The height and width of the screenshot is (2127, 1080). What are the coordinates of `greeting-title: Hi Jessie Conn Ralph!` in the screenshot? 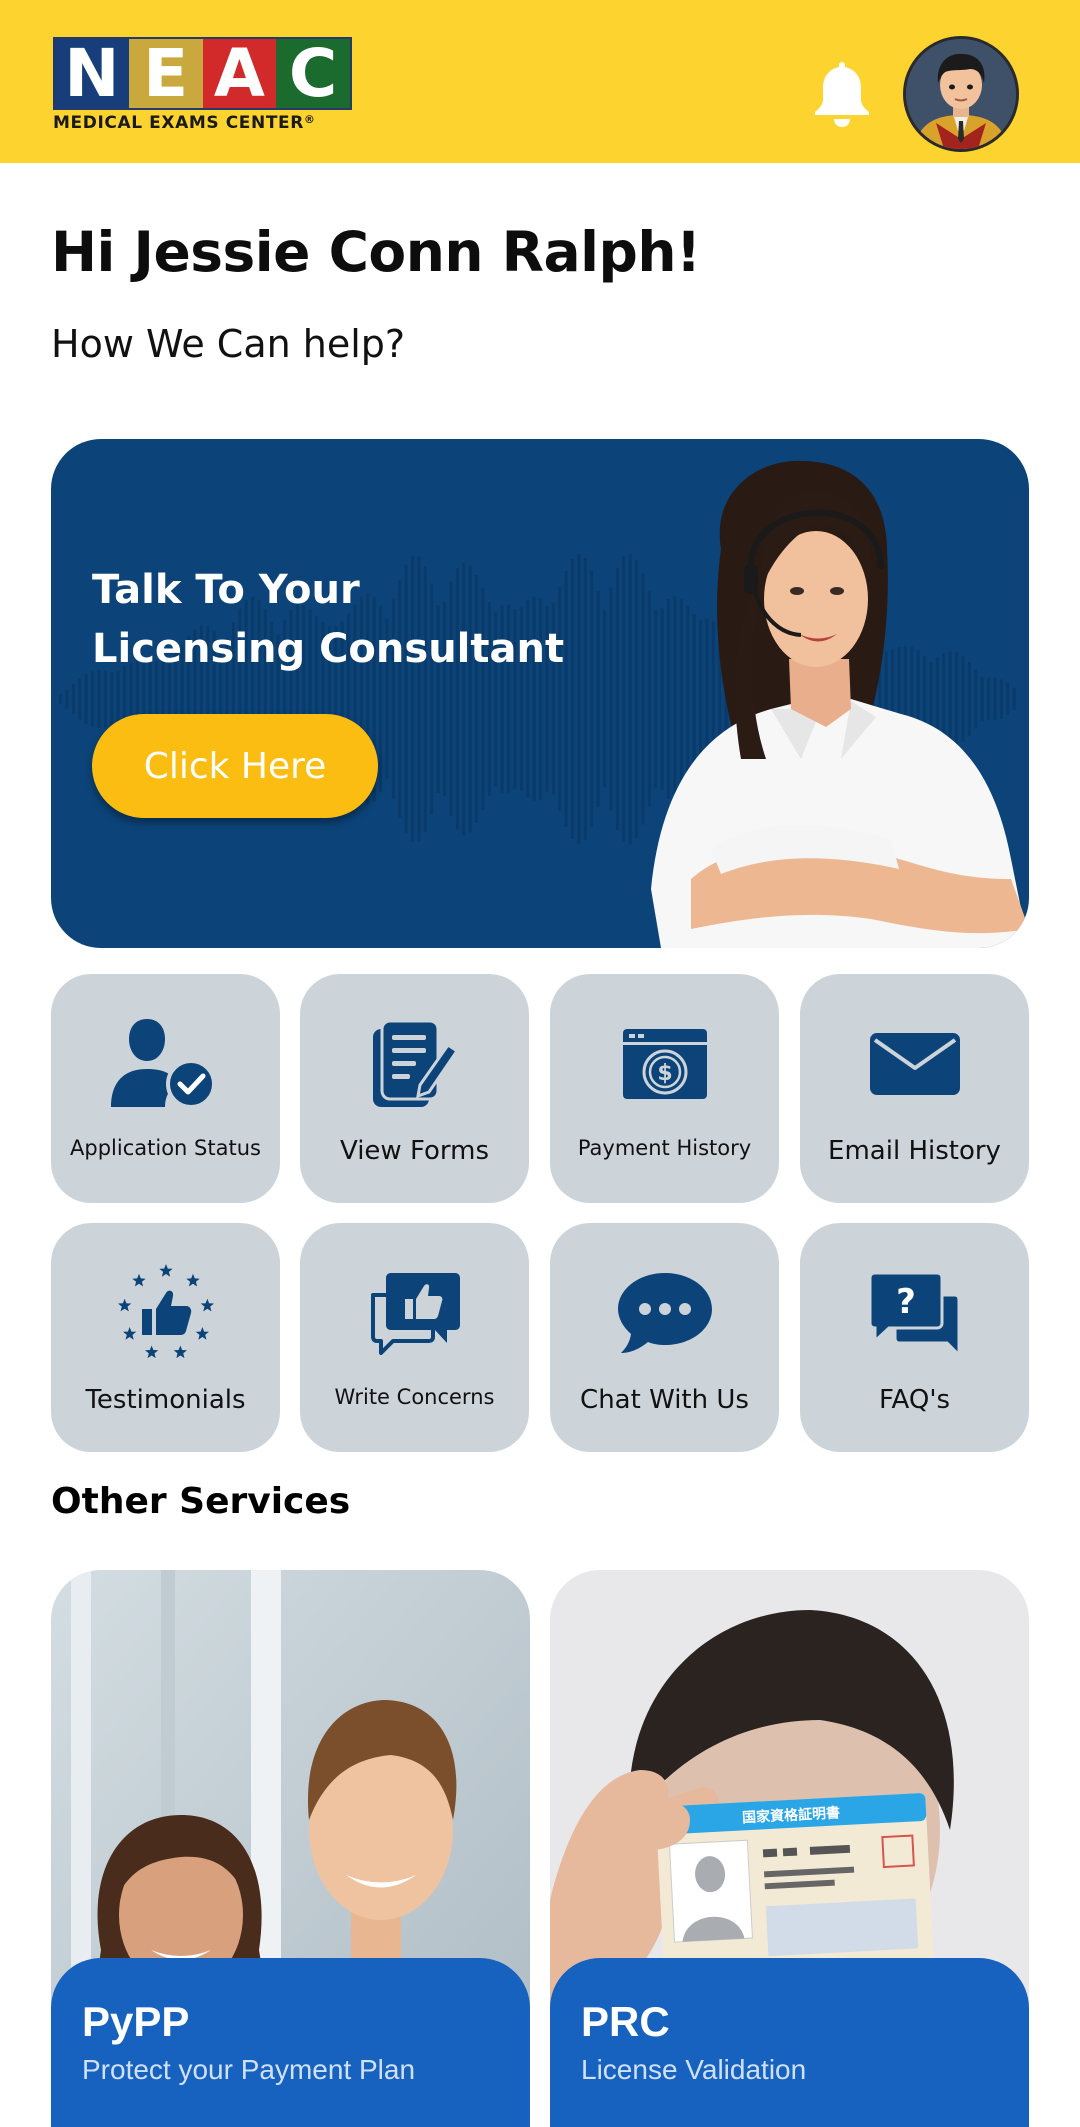 It's located at (376, 252).